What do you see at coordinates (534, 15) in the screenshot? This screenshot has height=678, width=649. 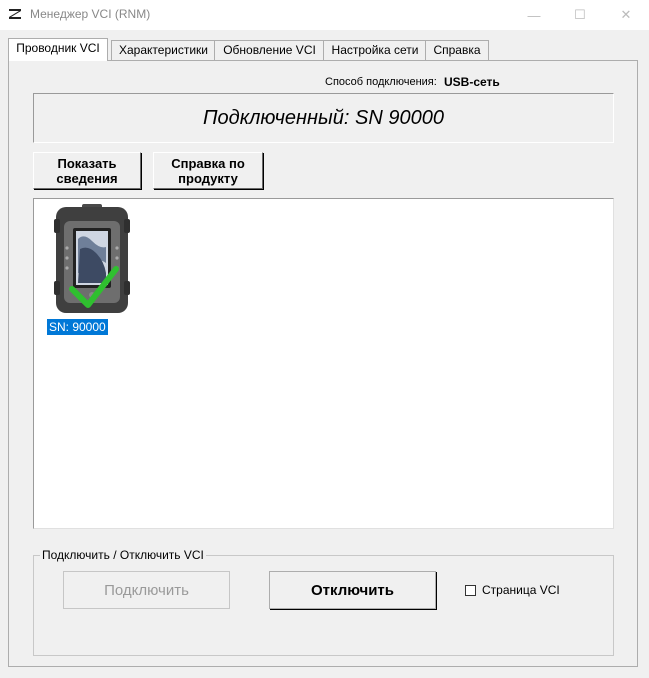 I see `minimize-button: —` at bounding box center [534, 15].